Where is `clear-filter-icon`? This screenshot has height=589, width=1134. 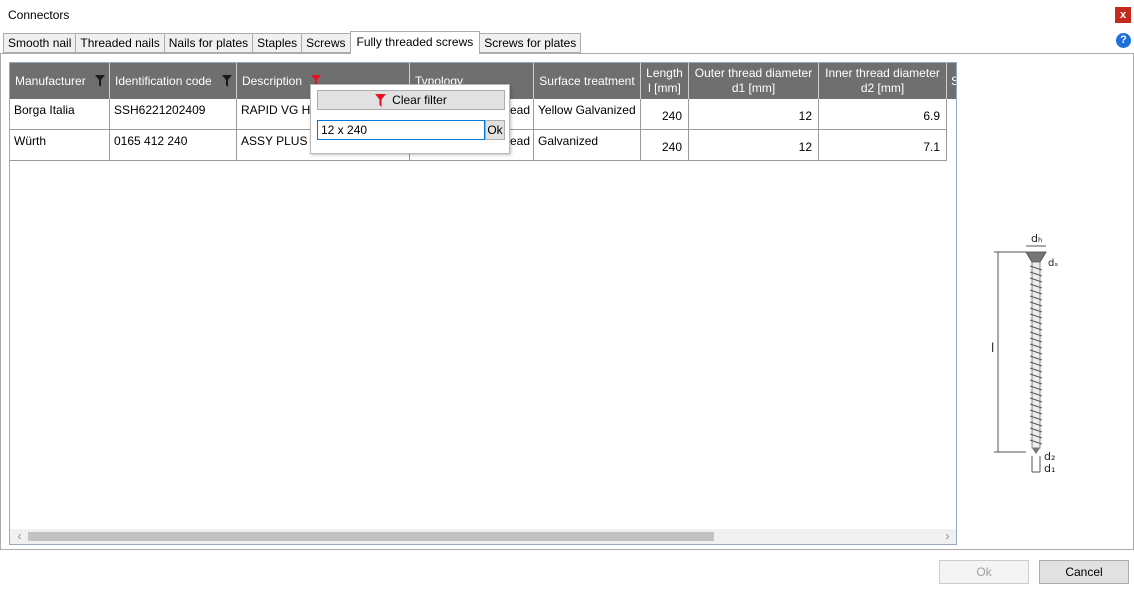 clear-filter-icon is located at coordinates (381, 101).